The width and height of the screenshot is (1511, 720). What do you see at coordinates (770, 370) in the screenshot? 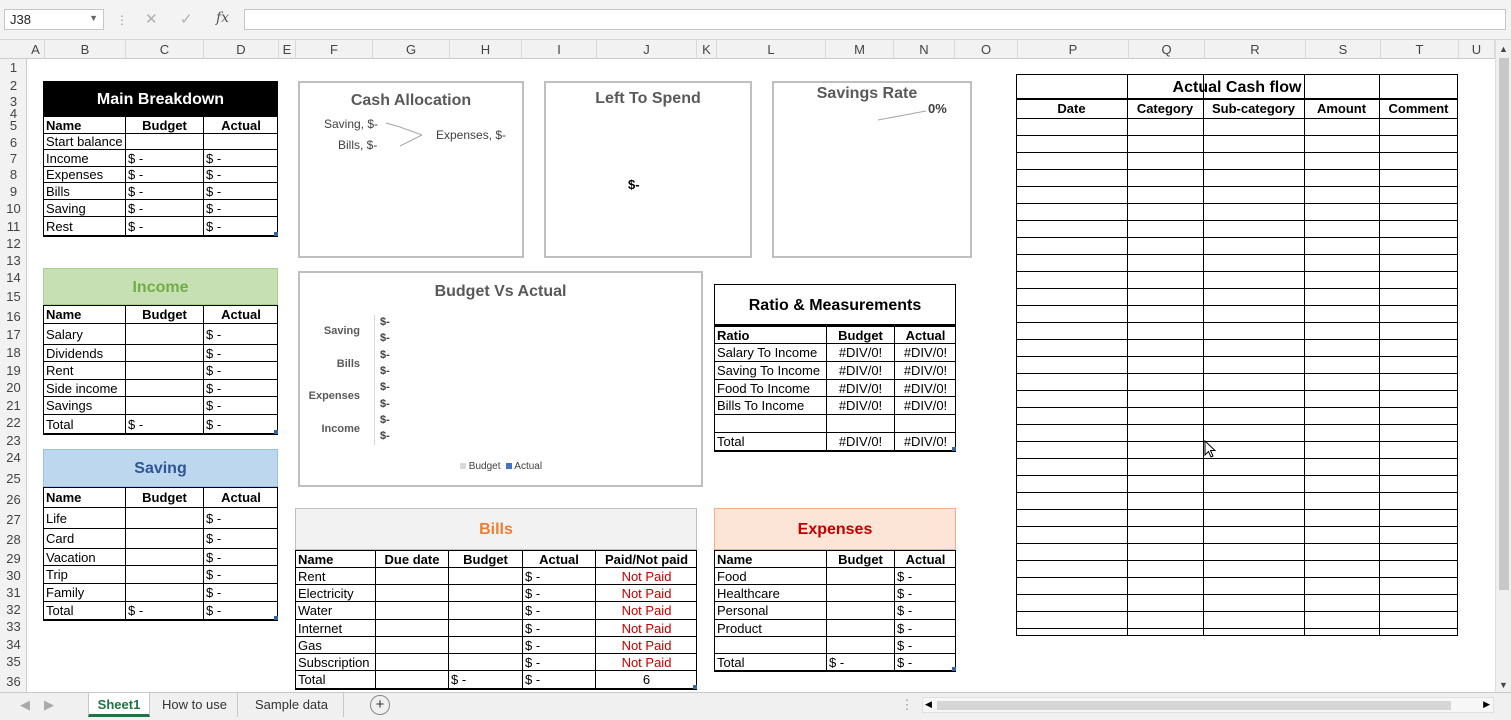
I see `table-cell: Saving To Income` at bounding box center [770, 370].